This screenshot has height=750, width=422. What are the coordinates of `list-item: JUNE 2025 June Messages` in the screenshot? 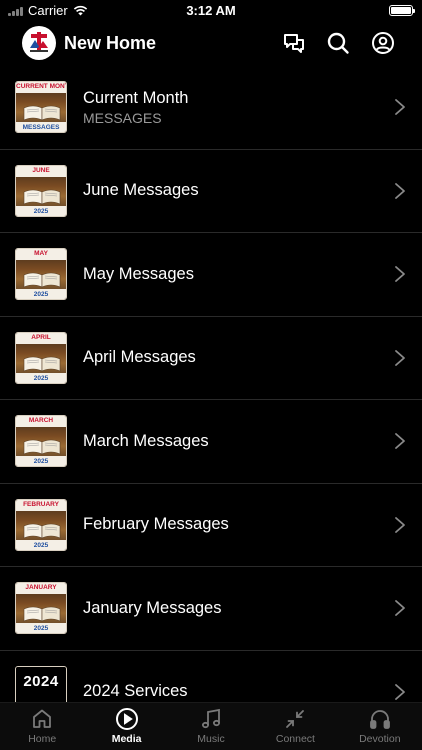 It's located at (211, 191).